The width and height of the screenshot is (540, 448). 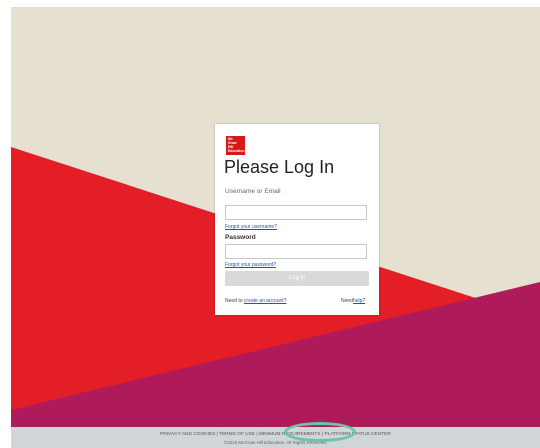 I want to click on help-prompt: Needhelp?, so click(x=353, y=301).